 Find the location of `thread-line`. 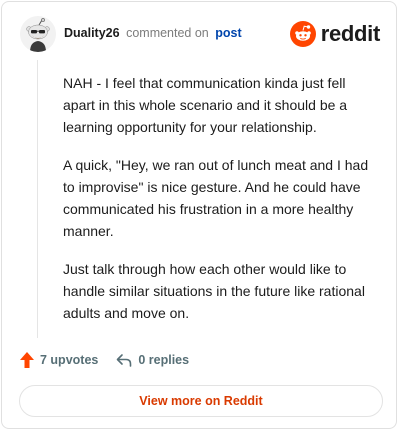

thread-line is located at coordinates (37, 199).